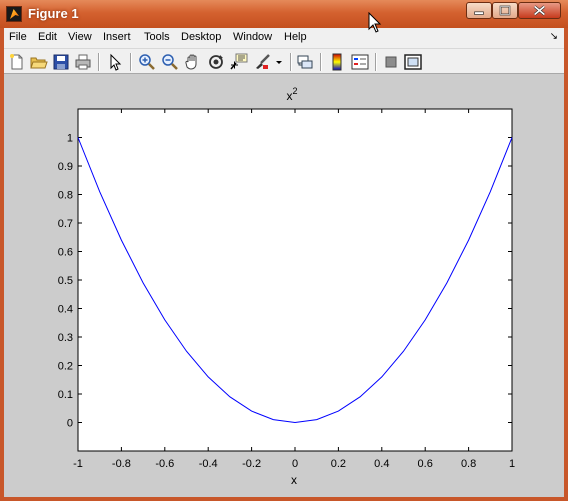  I want to click on x-tick-labels: -1 -0.8 -0.6 -0.4 -0.2 0 0.2 0.4 0.6 0.8 1, so click(294, 464).